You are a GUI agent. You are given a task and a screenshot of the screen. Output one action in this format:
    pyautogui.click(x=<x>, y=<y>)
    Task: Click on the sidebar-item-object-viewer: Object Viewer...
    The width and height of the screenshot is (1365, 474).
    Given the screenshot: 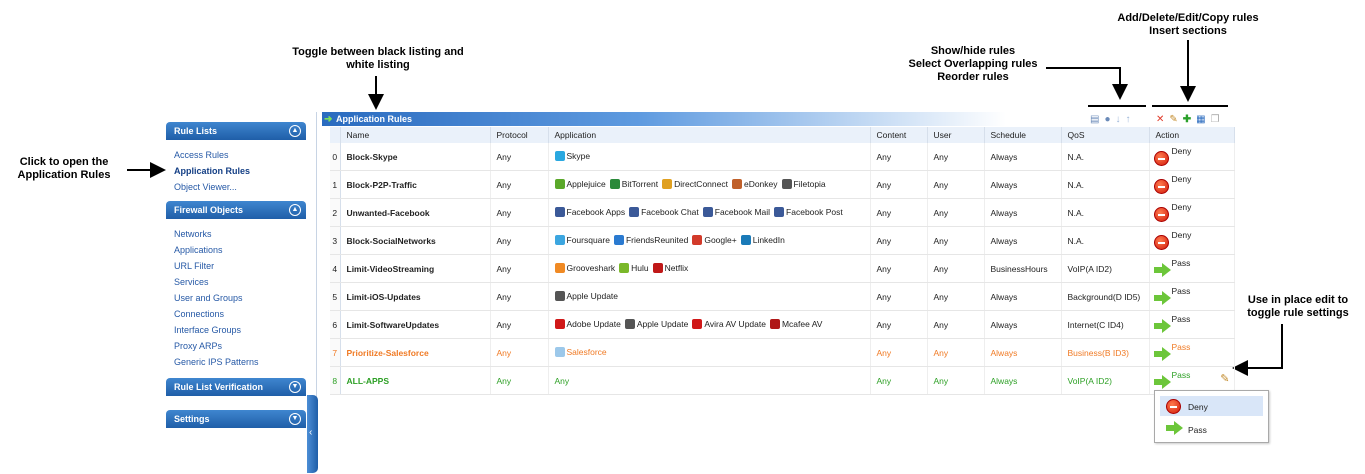 What is the action you would take?
    pyautogui.click(x=240, y=187)
    